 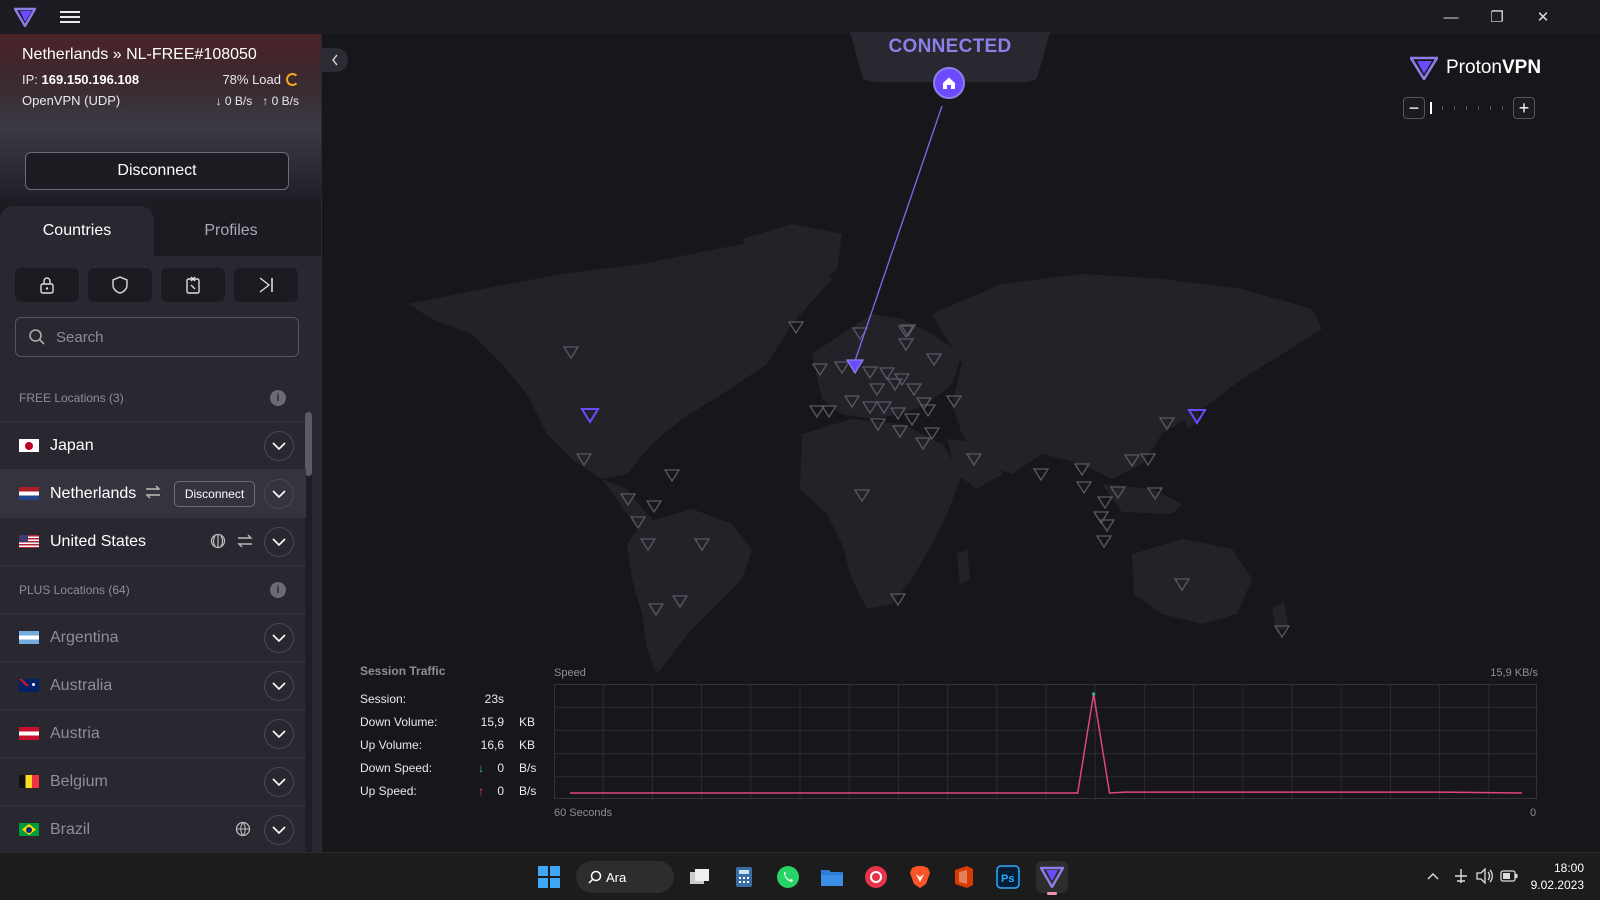 I want to click on windows-logo-icon, so click(x=549, y=877).